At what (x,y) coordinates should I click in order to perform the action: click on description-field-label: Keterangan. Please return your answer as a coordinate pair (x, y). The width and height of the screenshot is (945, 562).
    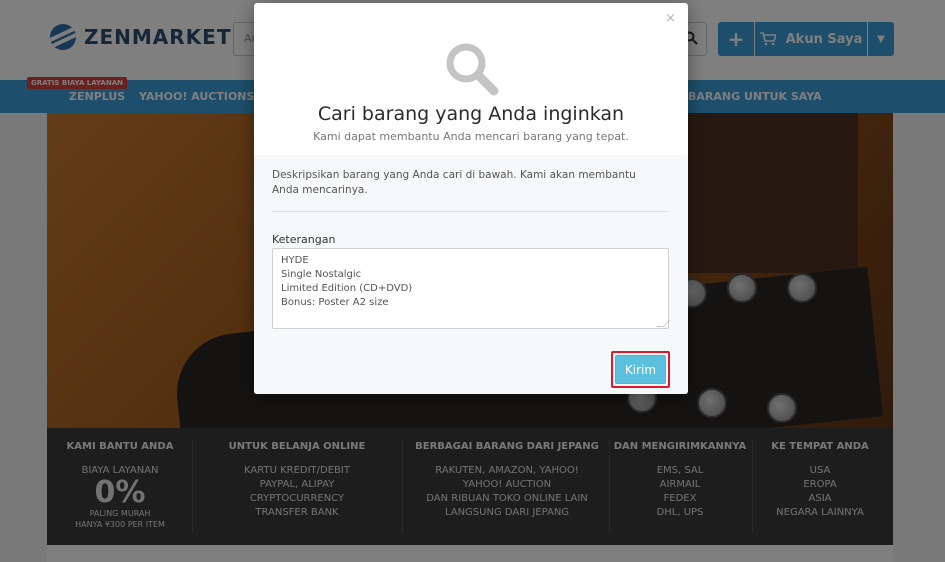
    Looking at the image, I should click on (304, 239).